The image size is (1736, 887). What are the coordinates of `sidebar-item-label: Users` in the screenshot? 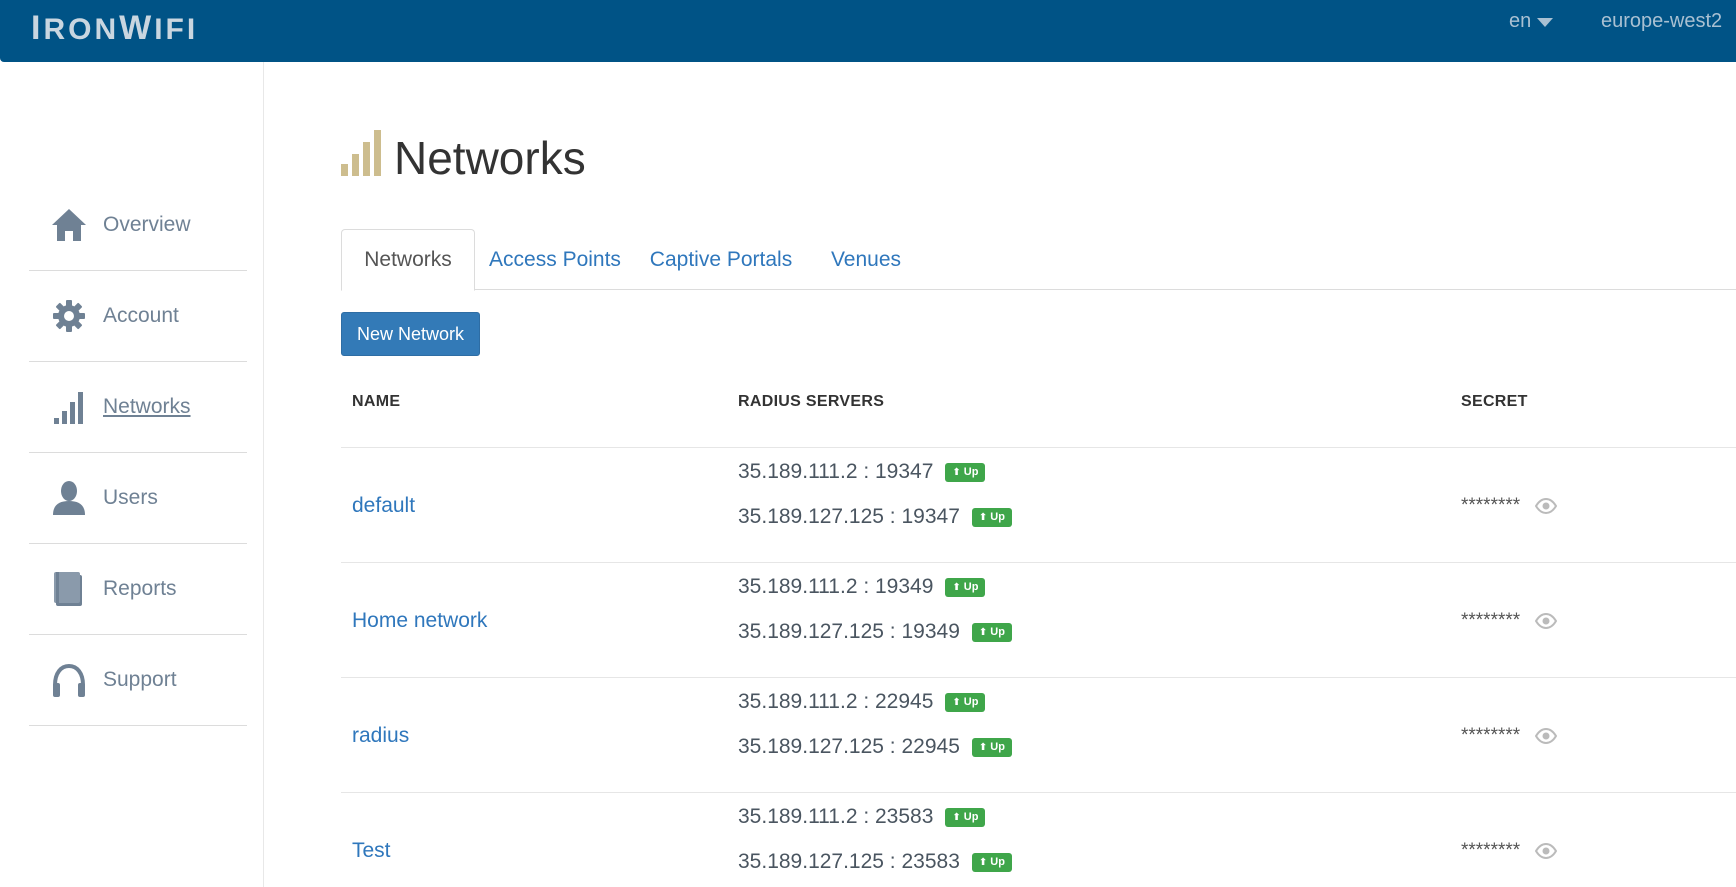 It's located at (130, 497).